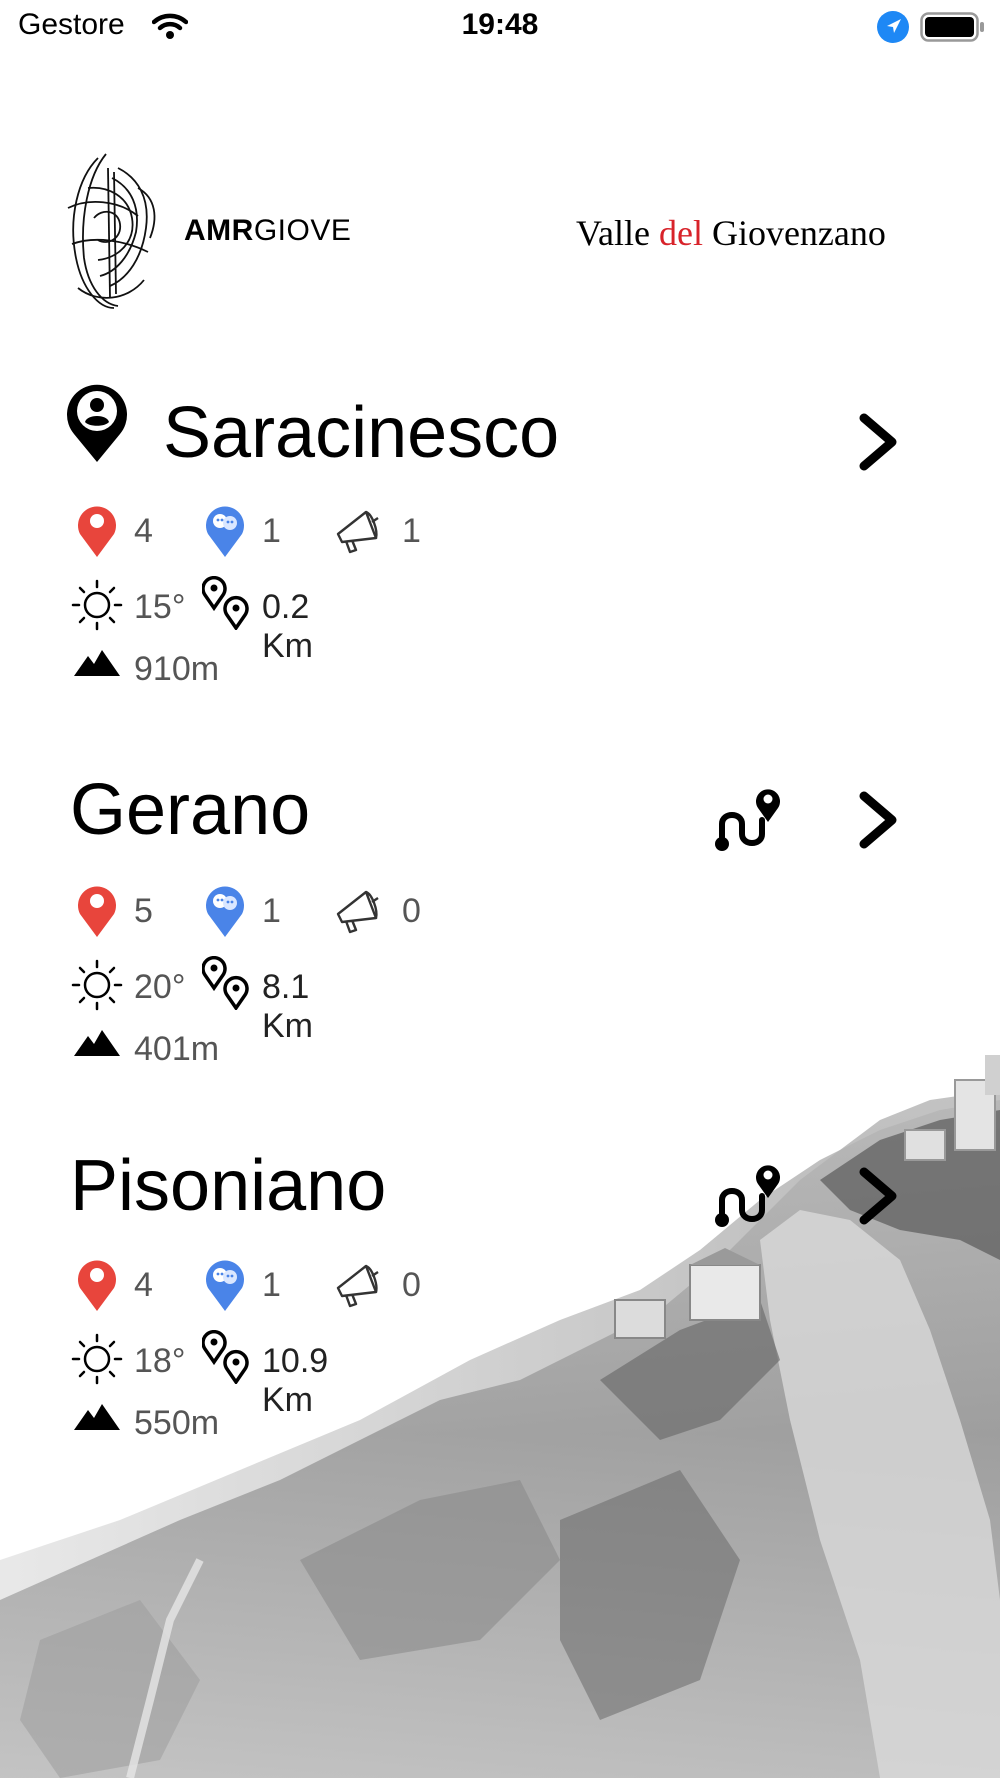 The height and width of the screenshot is (1778, 1000). Describe the element at coordinates (97, 424) in the screenshot. I see `current-location-pin-icon` at that location.